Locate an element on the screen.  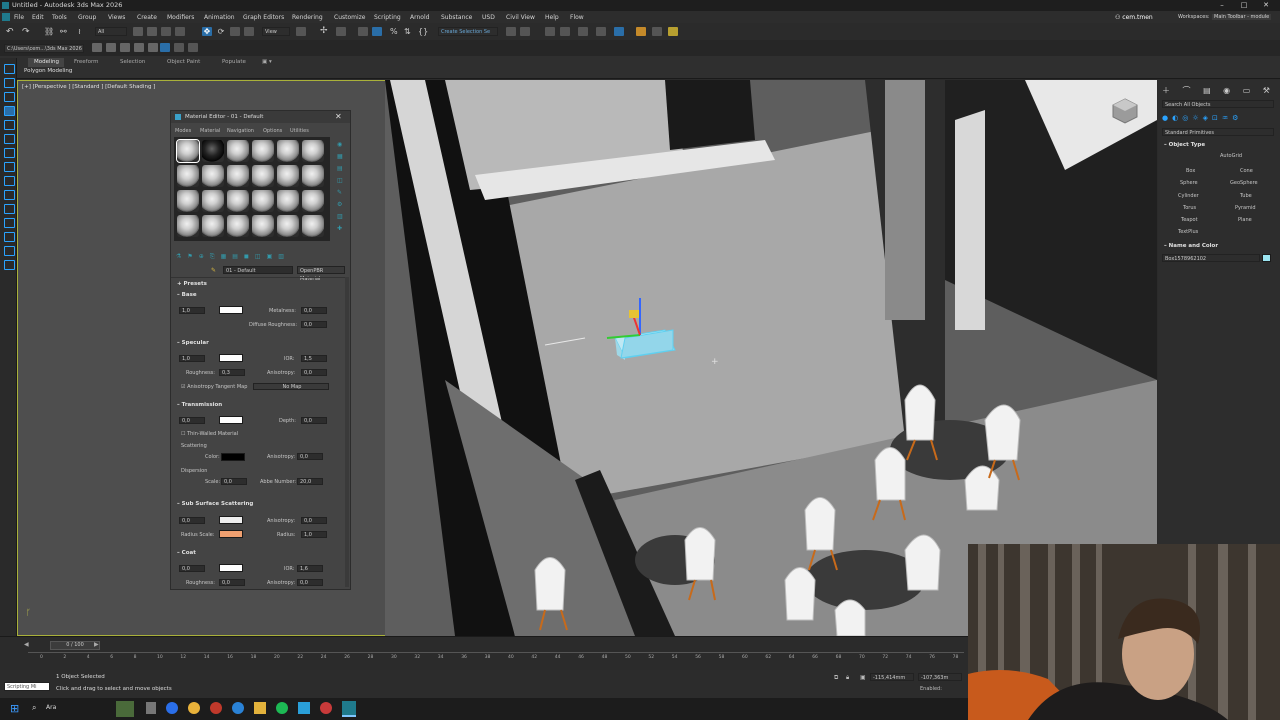
render-setup-icon is located at coordinates (657, 31).